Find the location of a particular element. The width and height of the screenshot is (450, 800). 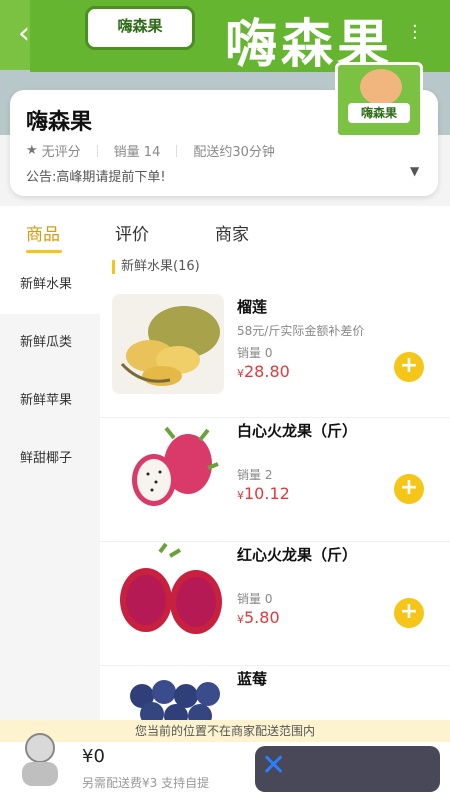

category-sidebar: 新鲜水果 新鲜瓜类 新鲜苹果 鲜甜椰子 is located at coordinates (50, 488).